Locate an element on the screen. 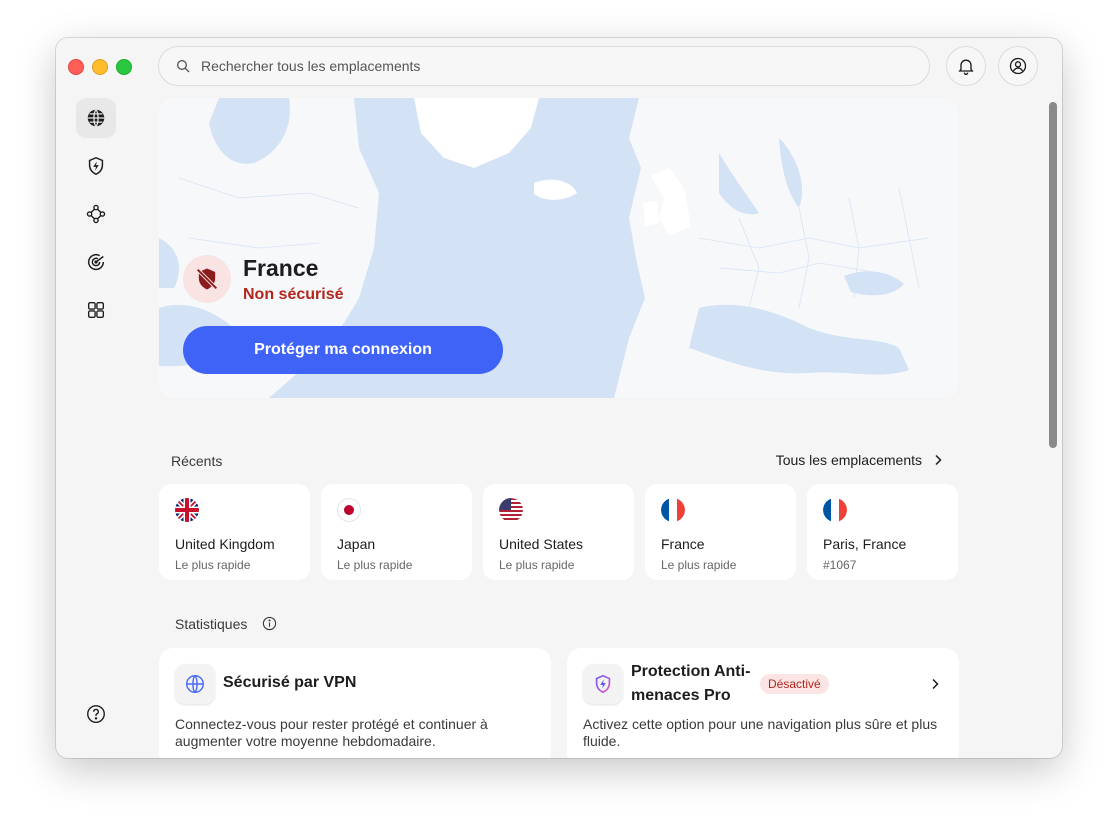  bell-icon is located at coordinates (966, 67).